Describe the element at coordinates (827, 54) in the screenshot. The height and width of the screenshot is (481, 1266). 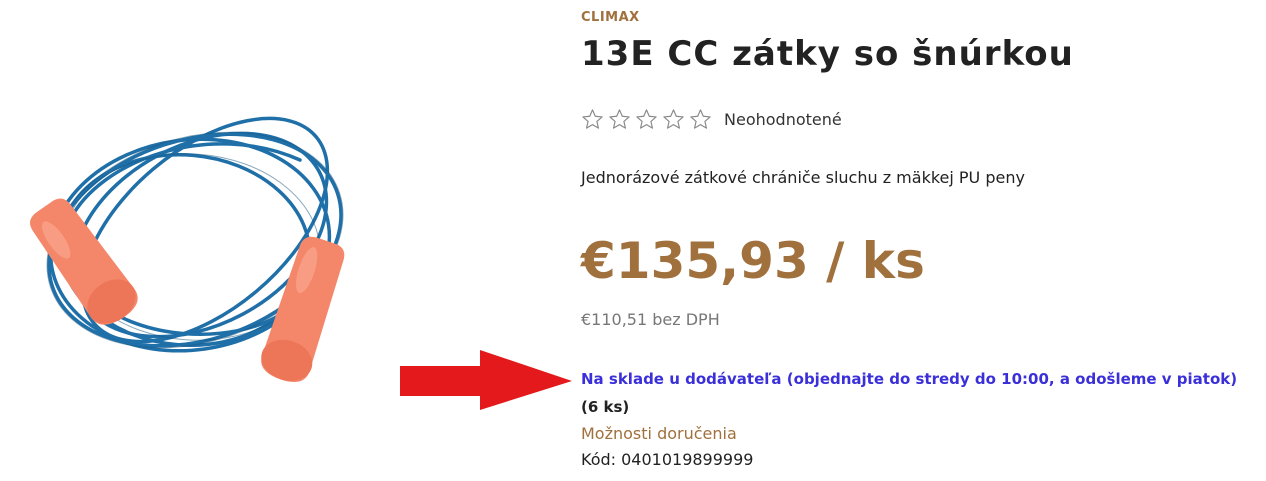
I see `product-title: 13E CC zátky so šnúrkou` at that location.